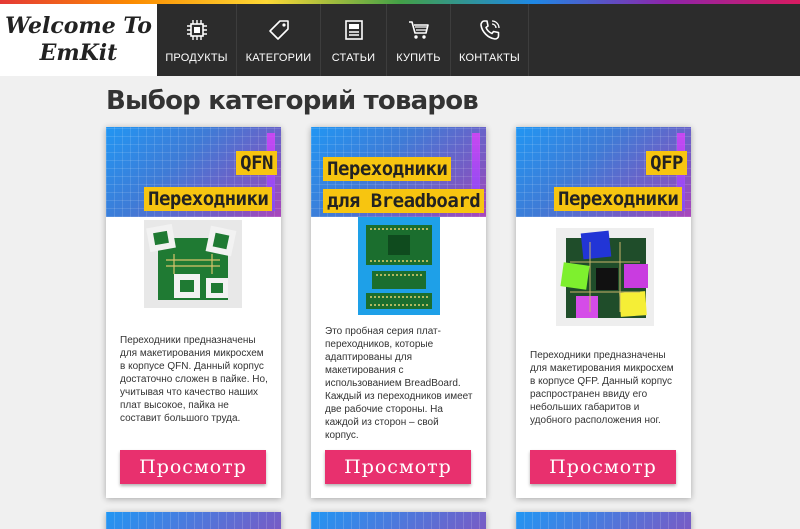 The height and width of the screenshot is (529, 800). What do you see at coordinates (605, 277) in the screenshot?
I see `qfp-adapters-photo` at bounding box center [605, 277].